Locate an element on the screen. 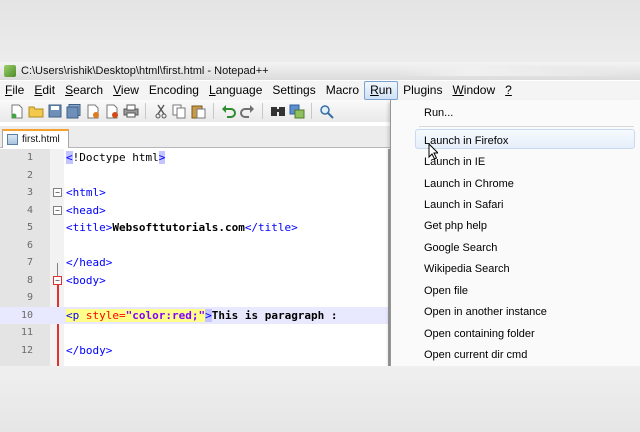  code-text: </body> is located at coordinates (89, 350).